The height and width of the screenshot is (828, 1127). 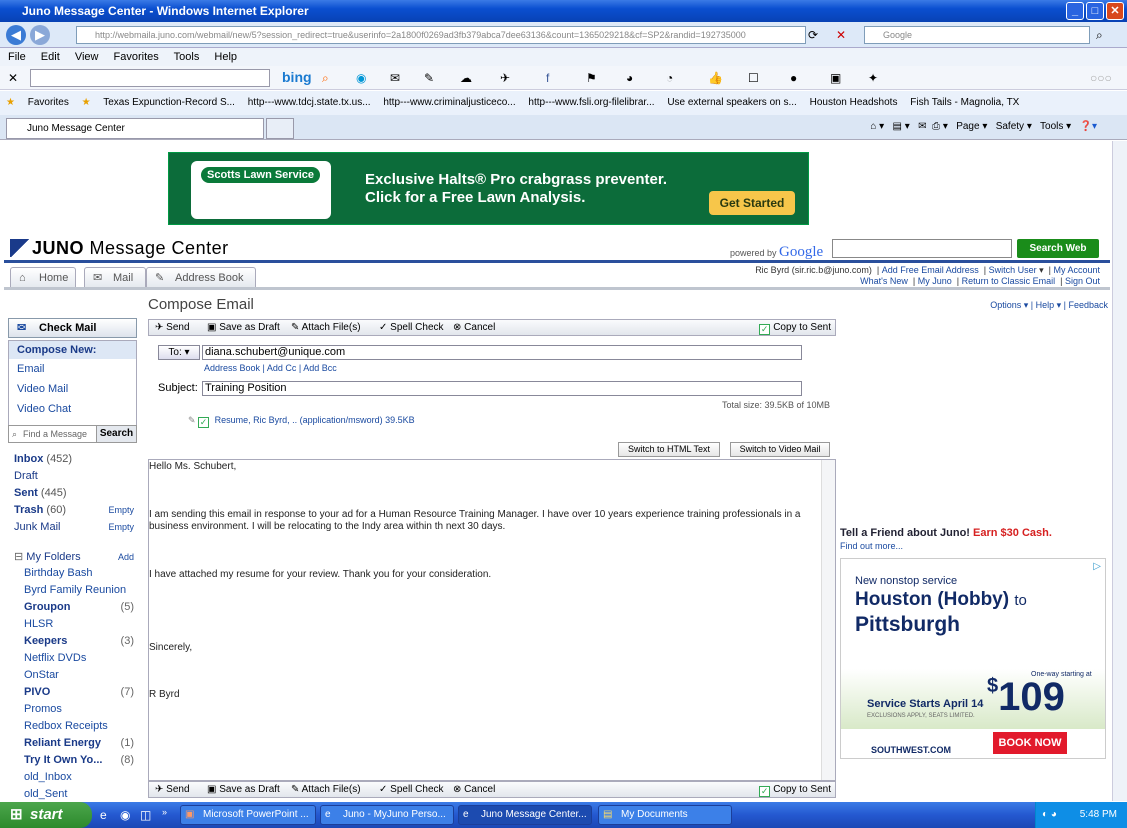 I want to click on folder-trash: Trash (60) Empty, so click(x=74, y=510).